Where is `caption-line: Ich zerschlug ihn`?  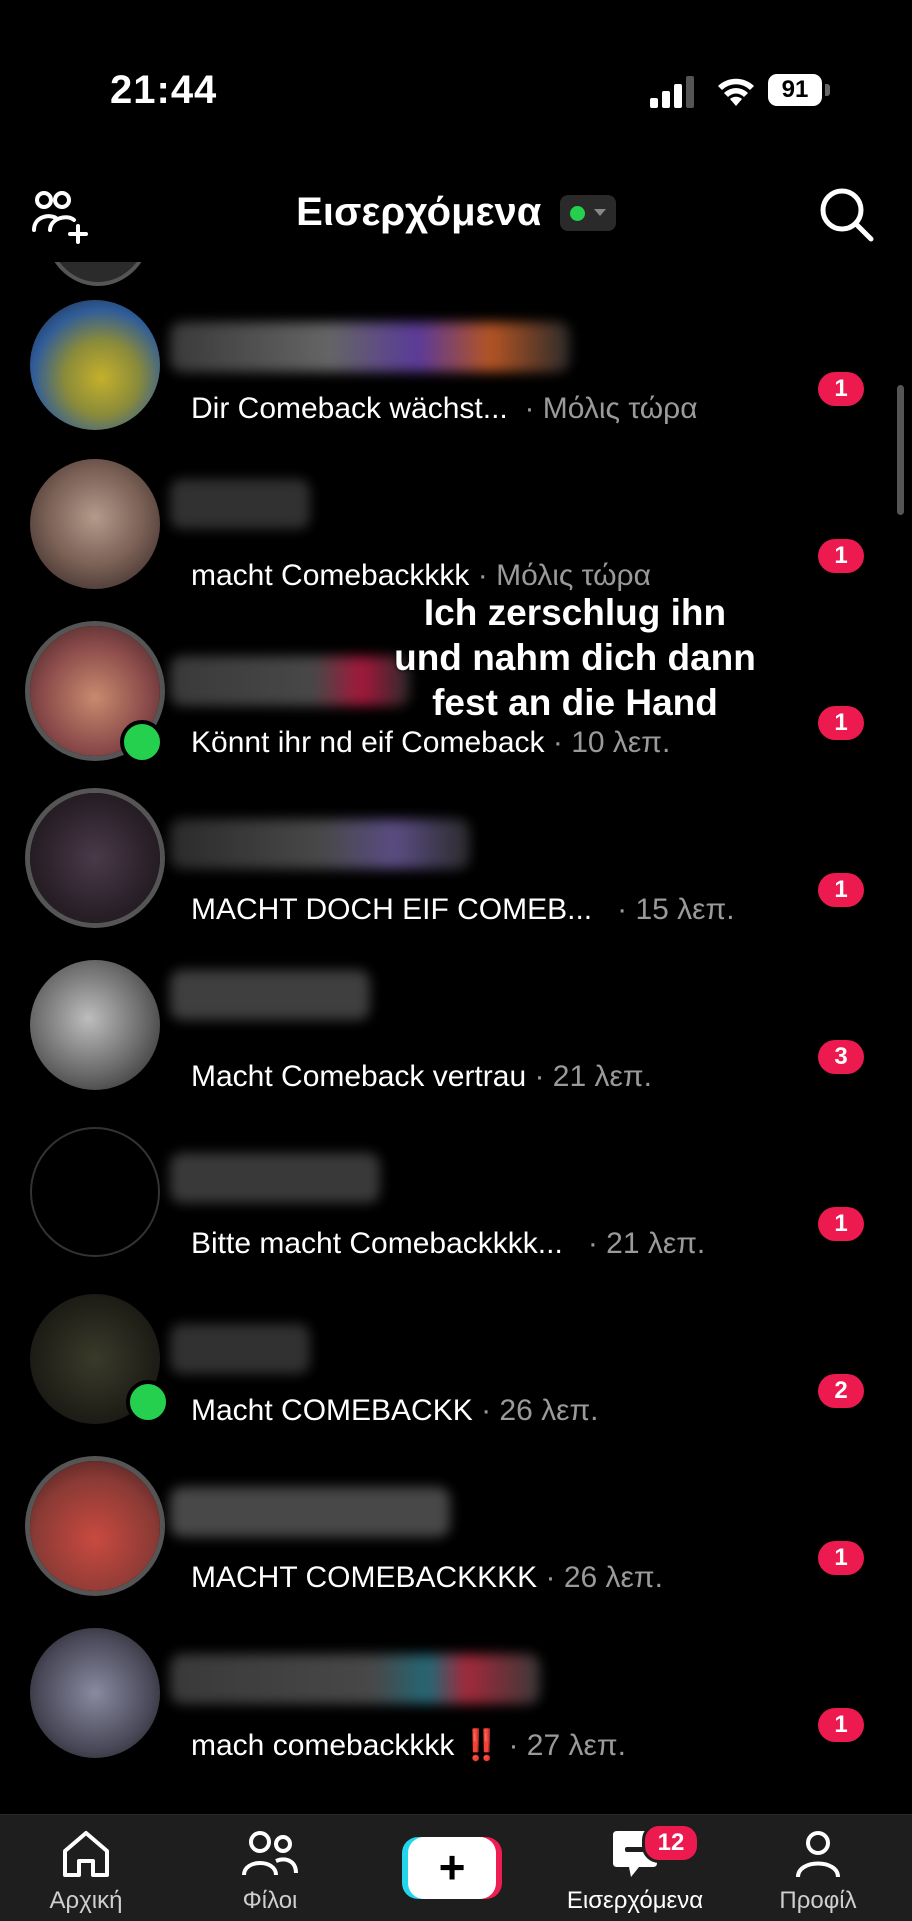 caption-line: Ich zerschlug ihn is located at coordinates (575, 612).